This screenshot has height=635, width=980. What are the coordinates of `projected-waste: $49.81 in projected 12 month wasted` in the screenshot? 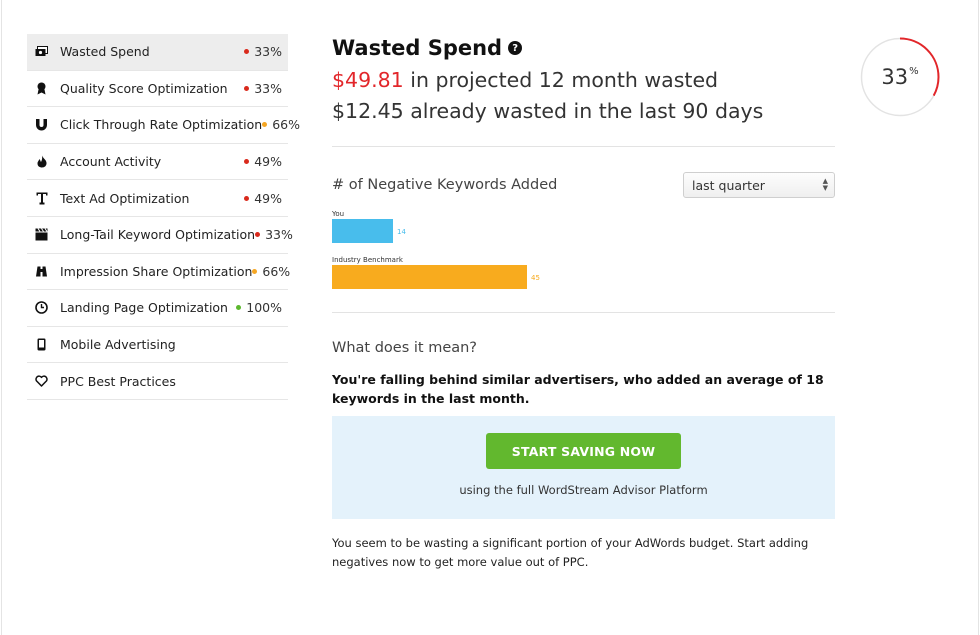 It's located at (583, 80).